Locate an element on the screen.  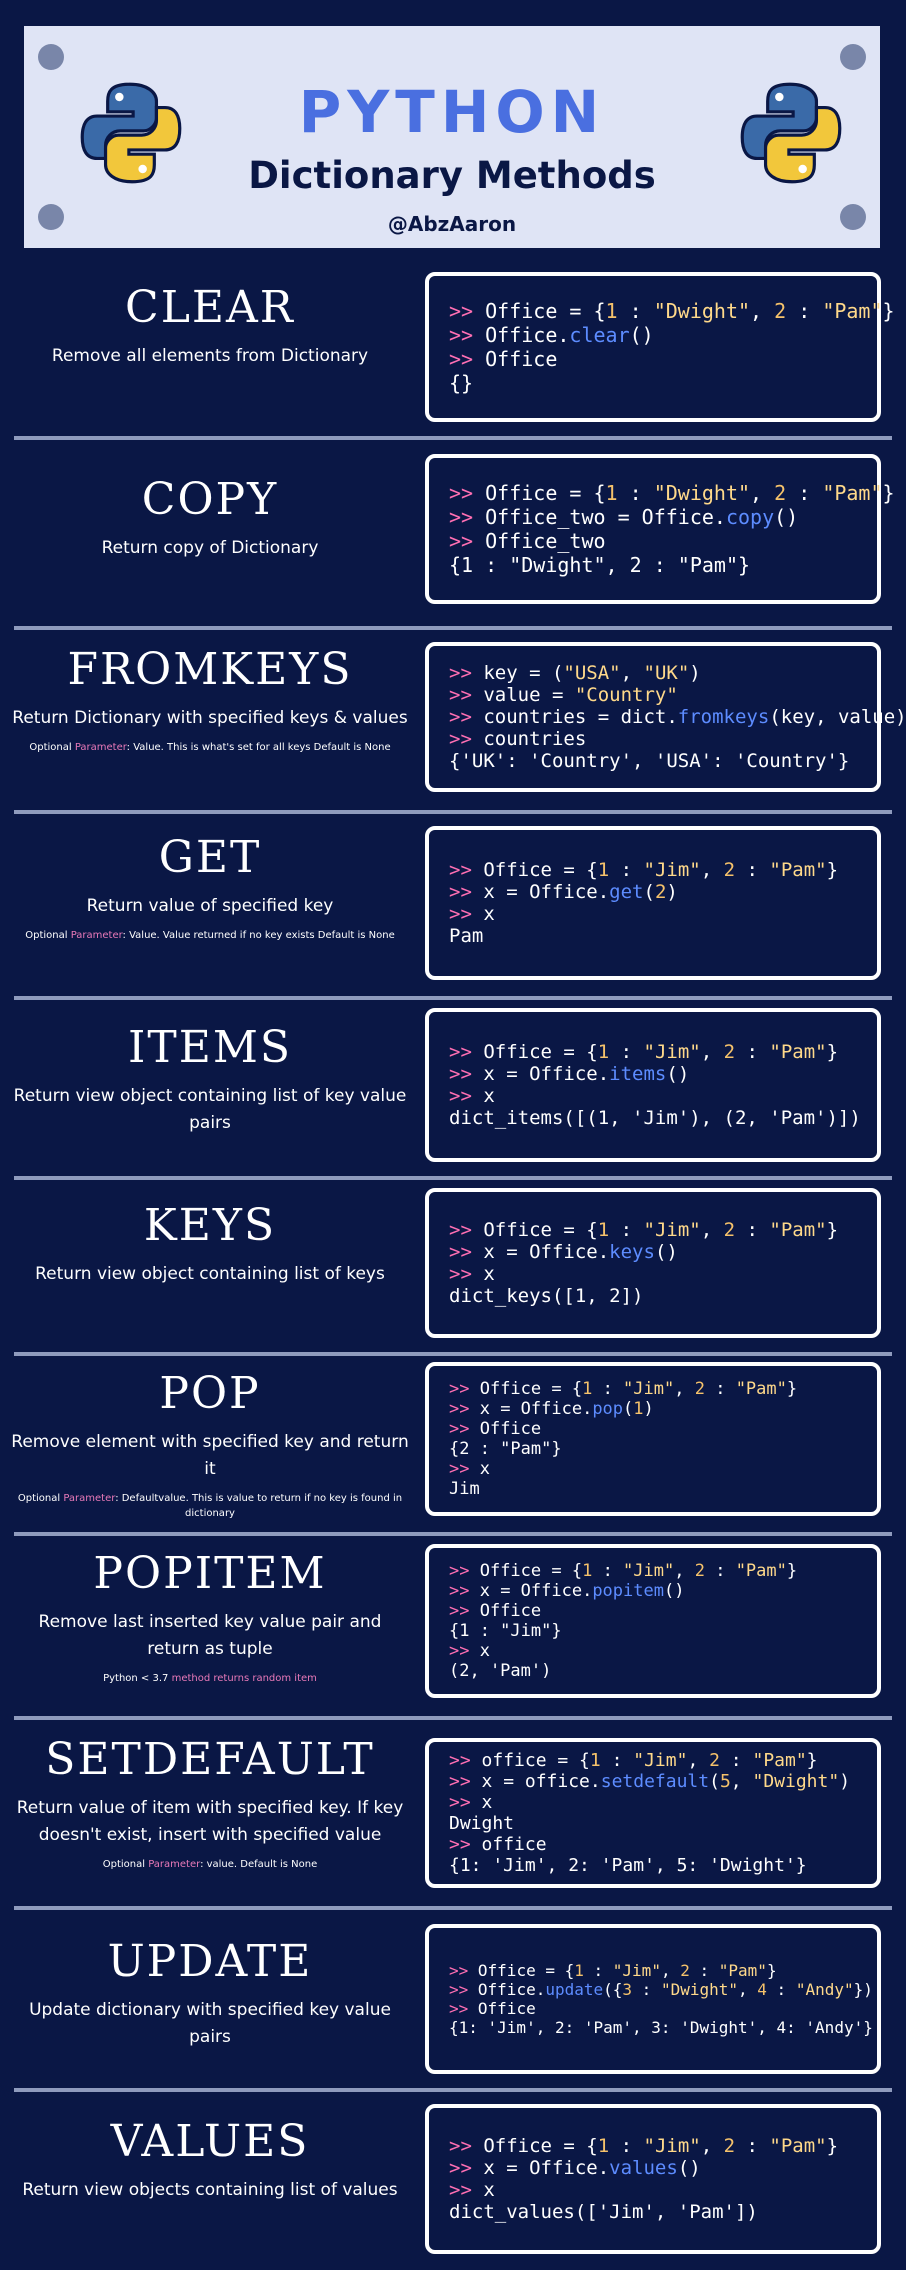
code-text: (key, value) is located at coordinates (837, 717).